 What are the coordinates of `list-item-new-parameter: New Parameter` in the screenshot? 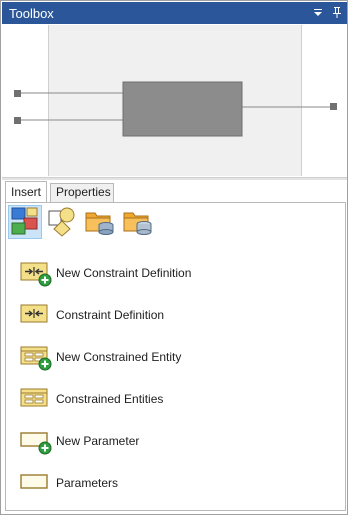 It's located at (170, 442).